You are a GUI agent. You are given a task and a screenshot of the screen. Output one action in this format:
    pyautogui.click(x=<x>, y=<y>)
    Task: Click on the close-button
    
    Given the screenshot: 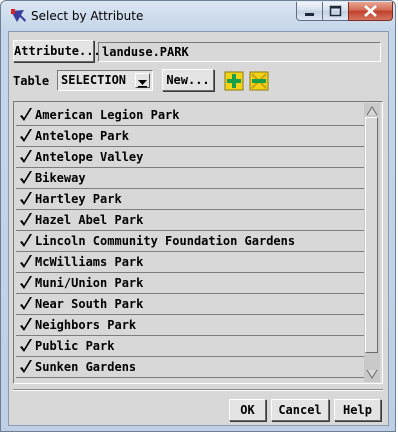 What is the action you would take?
    pyautogui.click(x=370, y=11)
    